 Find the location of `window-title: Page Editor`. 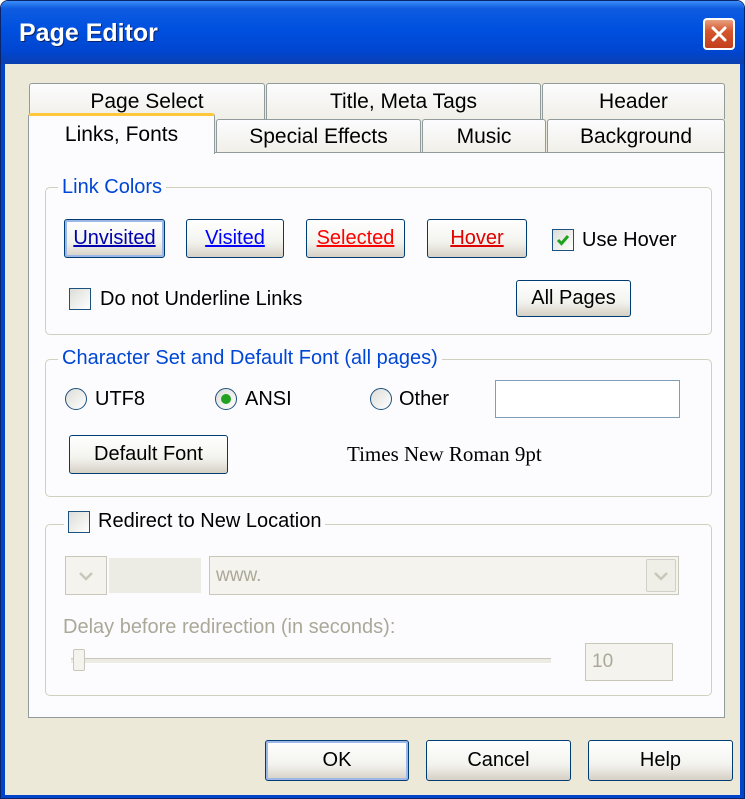

window-title: Page Editor is located at coordinates (88, 33).